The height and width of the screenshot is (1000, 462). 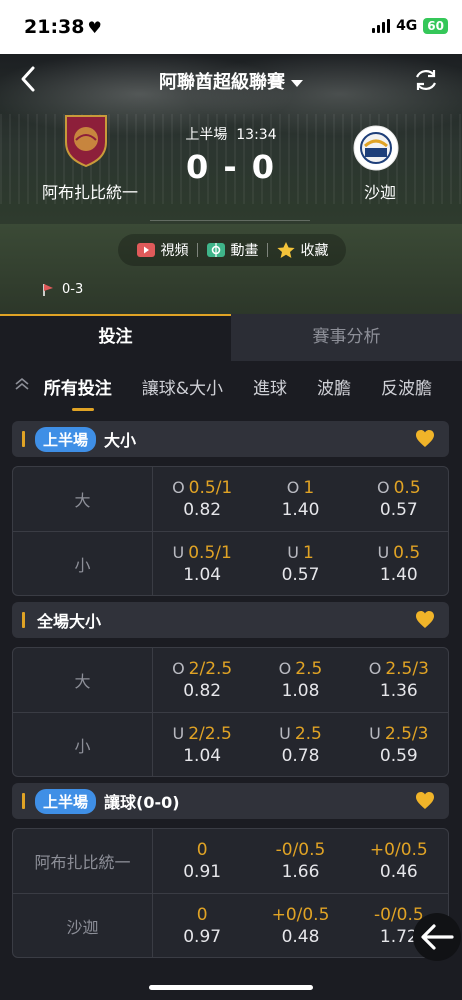 What do you see at coordinates (300, 574) in the screenshot?
I see `odds-value: 0.57` at bounding box center [300, 574].